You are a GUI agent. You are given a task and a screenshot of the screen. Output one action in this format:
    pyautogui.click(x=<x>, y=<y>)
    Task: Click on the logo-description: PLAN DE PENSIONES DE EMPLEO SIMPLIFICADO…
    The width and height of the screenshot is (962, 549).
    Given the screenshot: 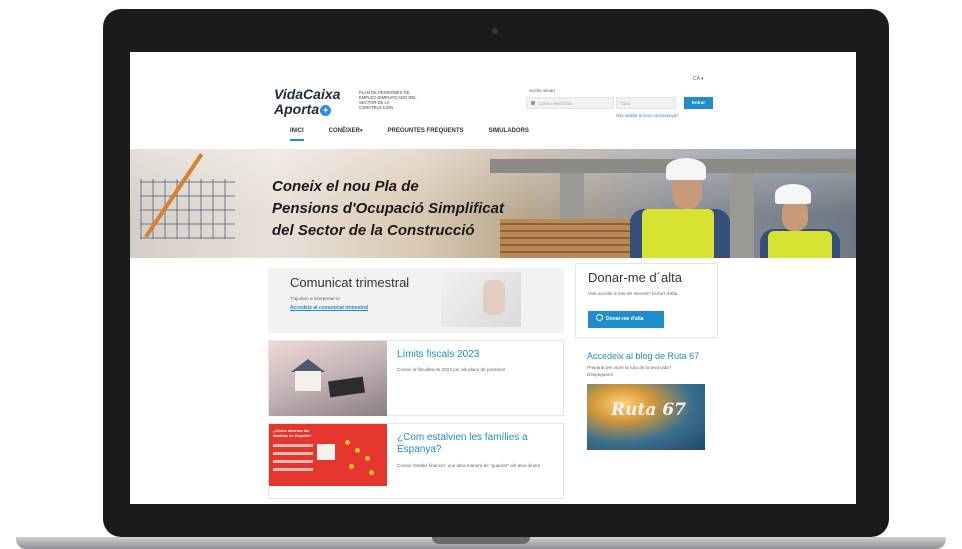 What is the action you would take?
    pyautogui.click(x=388, y=100)
    